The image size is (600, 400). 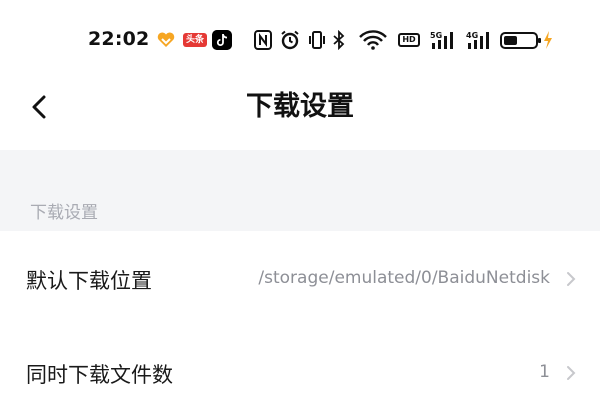 I want to click on row-label: 同时下载文件数, so click(x=99, y=375).